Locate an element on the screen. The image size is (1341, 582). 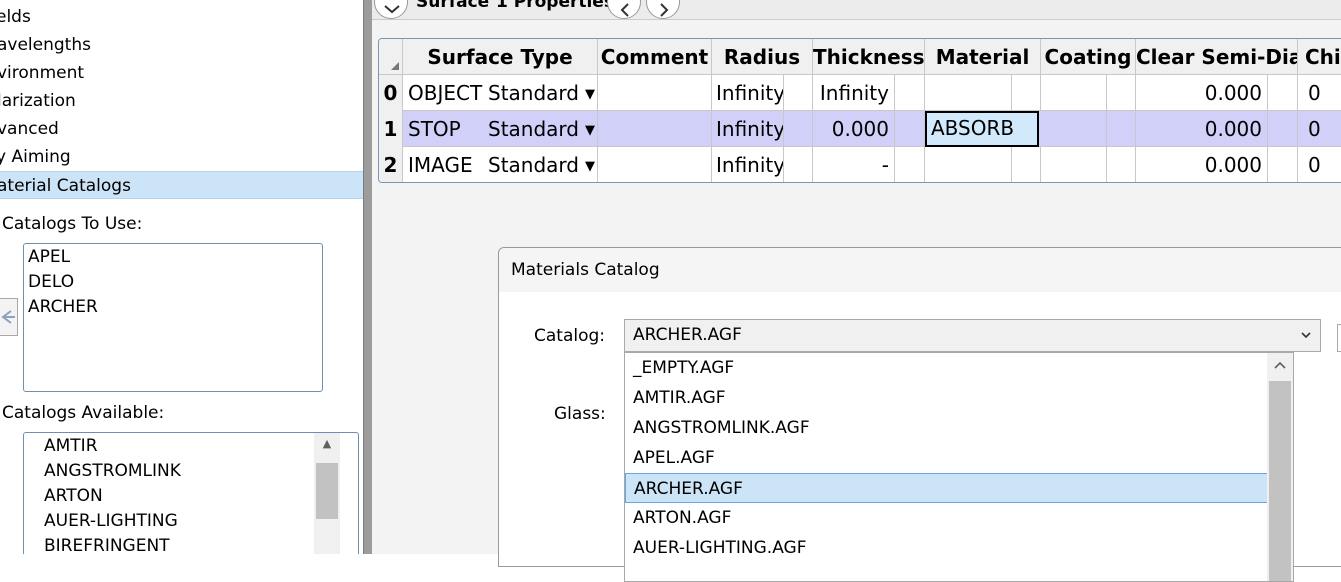
glass-select-edge is located at coordinates (1339, 338).